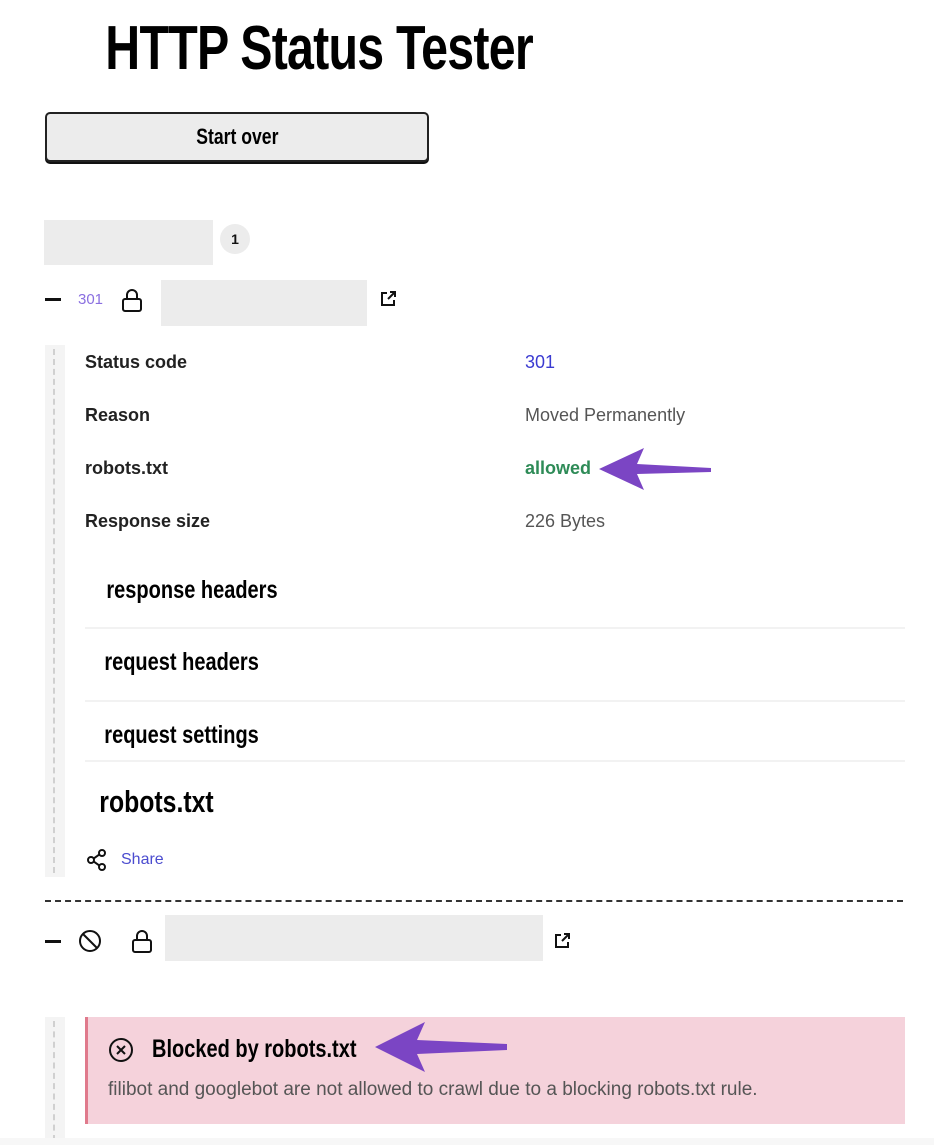 The width and height of the screenshot is (934, 1145). What do you see at coordinates (121, 1050) in the screenshot?
I see `close-circle-icon` at bounding box center [121, 1050].